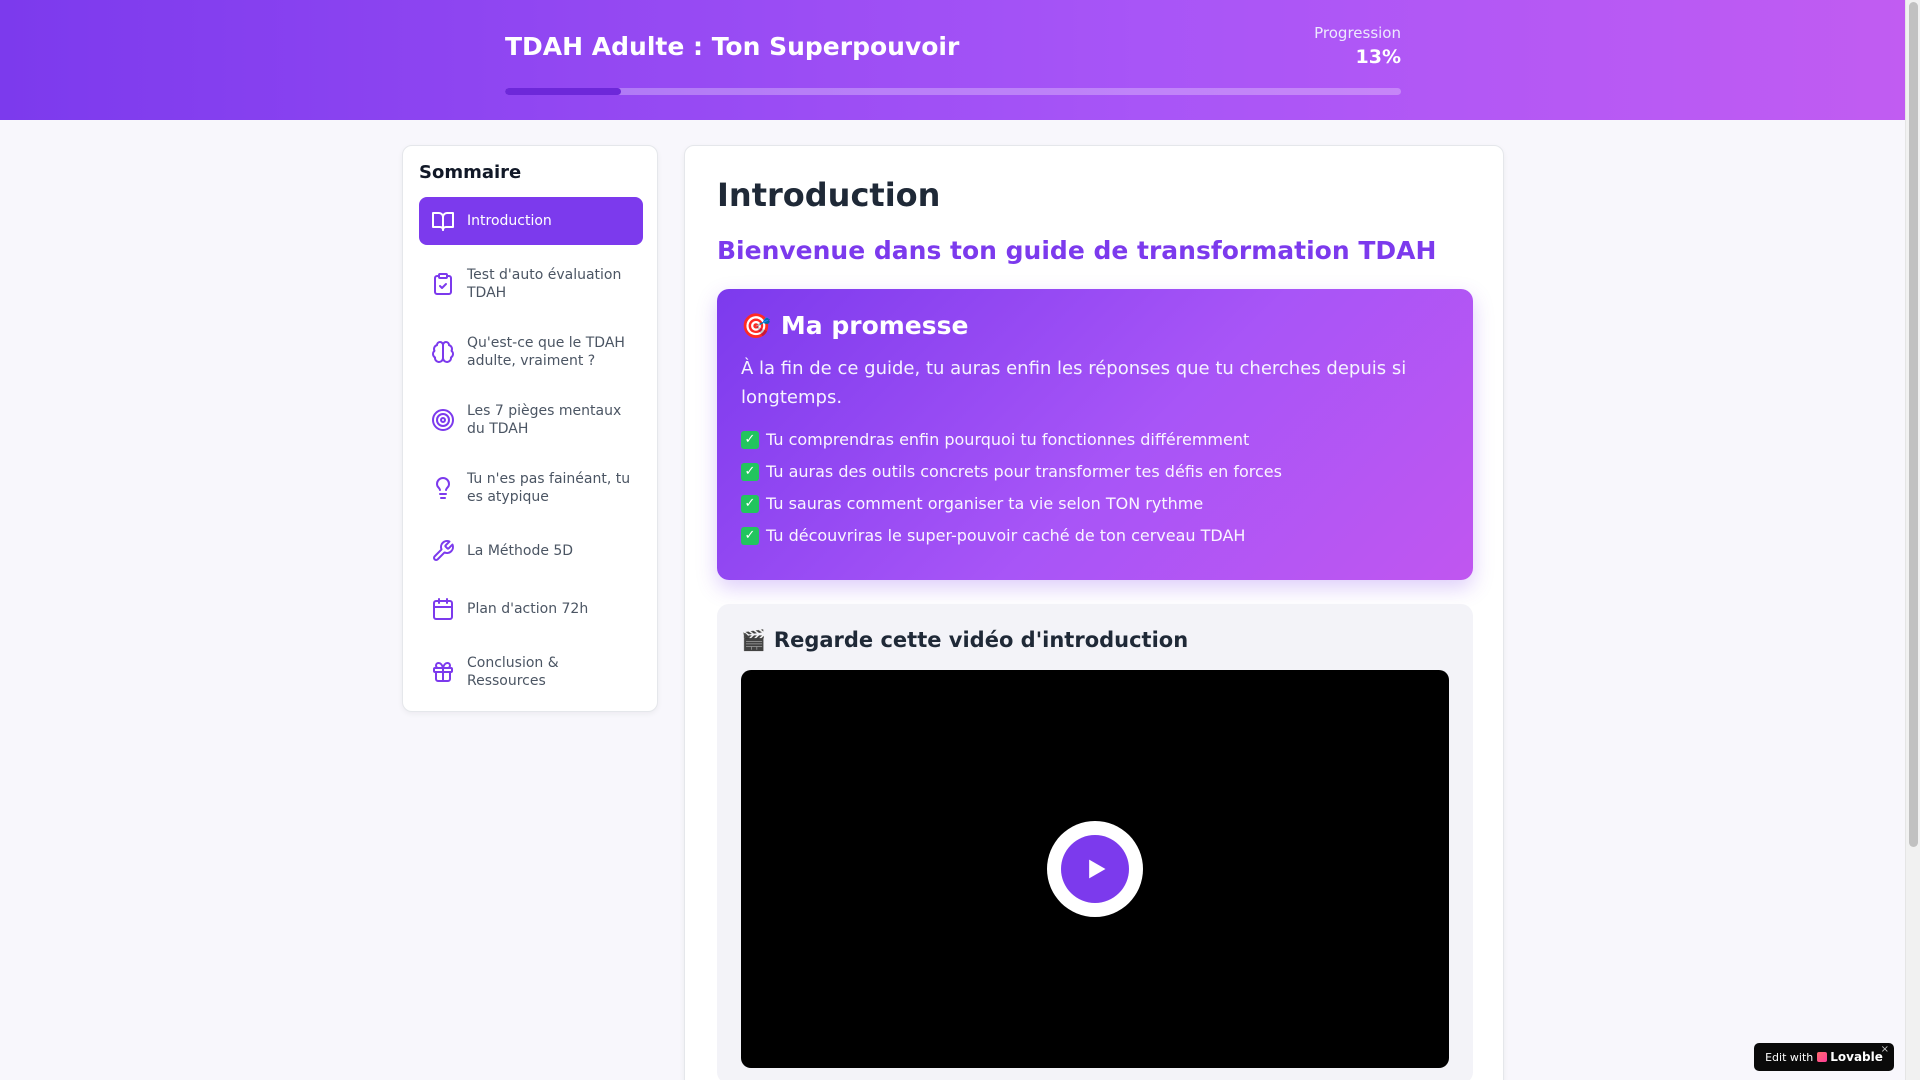 Image resolution: width=1920 pixels, height=1080 pixels. Describe the element at coordinates (753, 640) in the screenshot. I see `clapperboard-emoji-icon: 🎬` at that location.